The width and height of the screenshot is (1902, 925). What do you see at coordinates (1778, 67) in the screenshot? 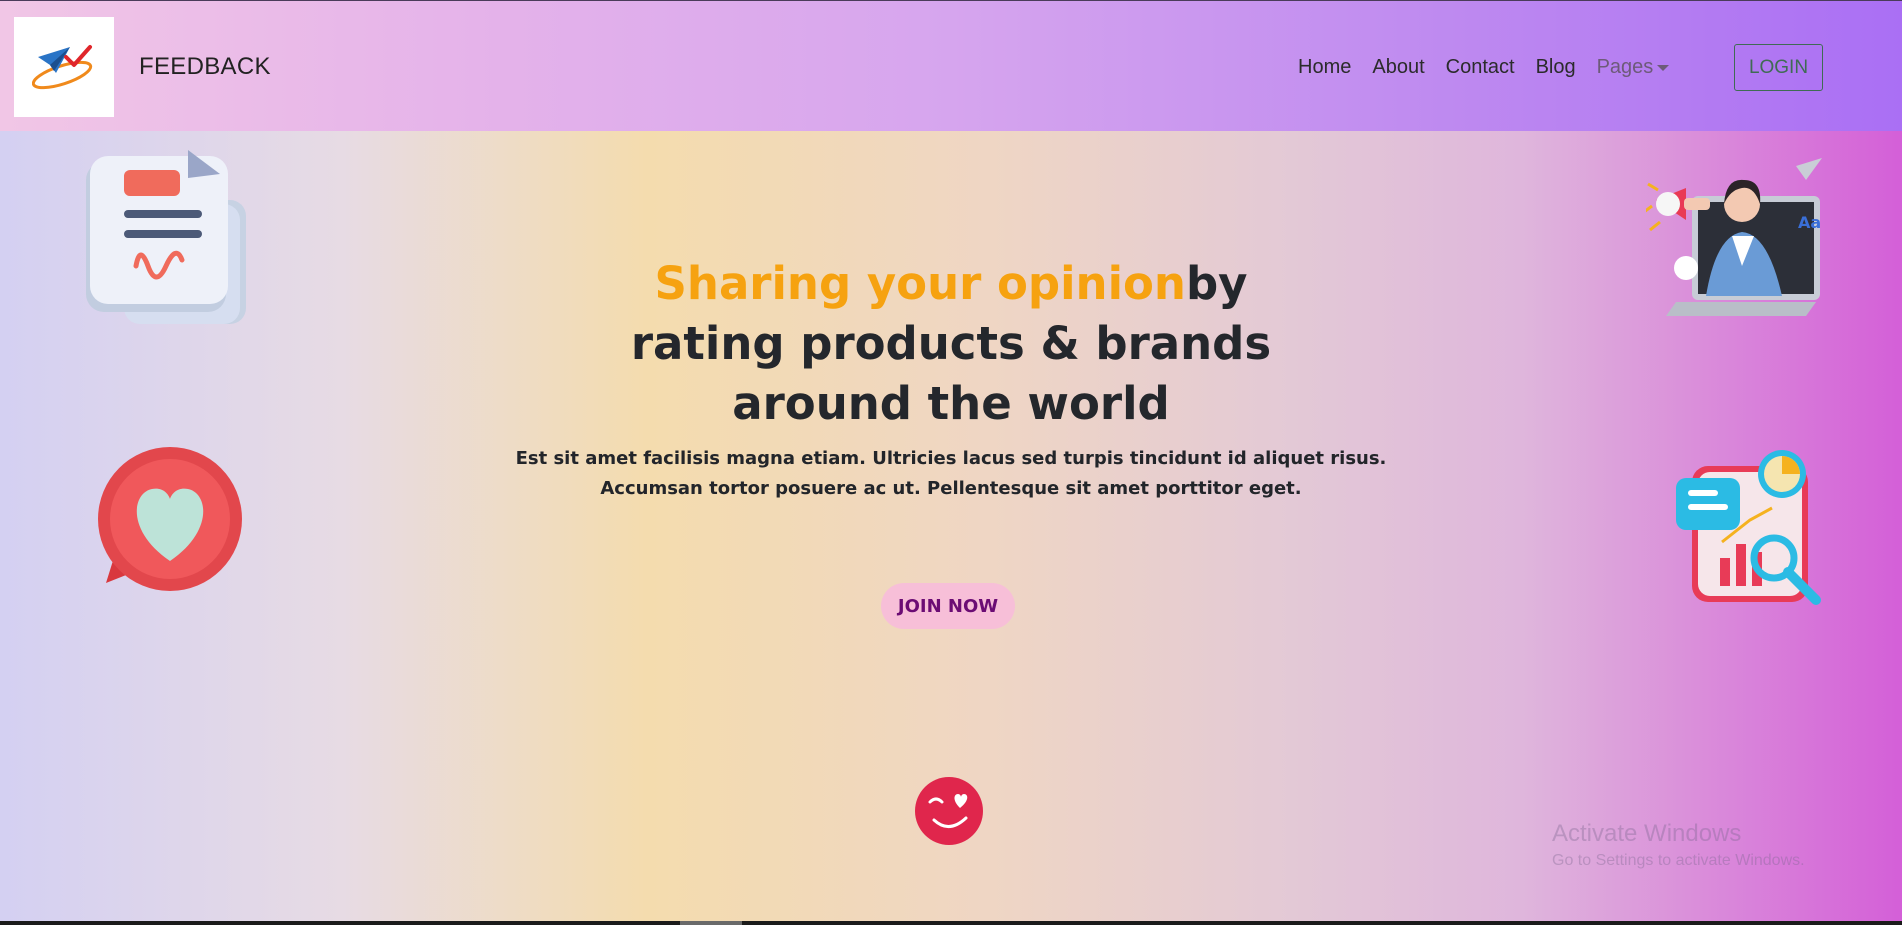
I see `login-button: LOGIN` at bounding box center [1778, 67].